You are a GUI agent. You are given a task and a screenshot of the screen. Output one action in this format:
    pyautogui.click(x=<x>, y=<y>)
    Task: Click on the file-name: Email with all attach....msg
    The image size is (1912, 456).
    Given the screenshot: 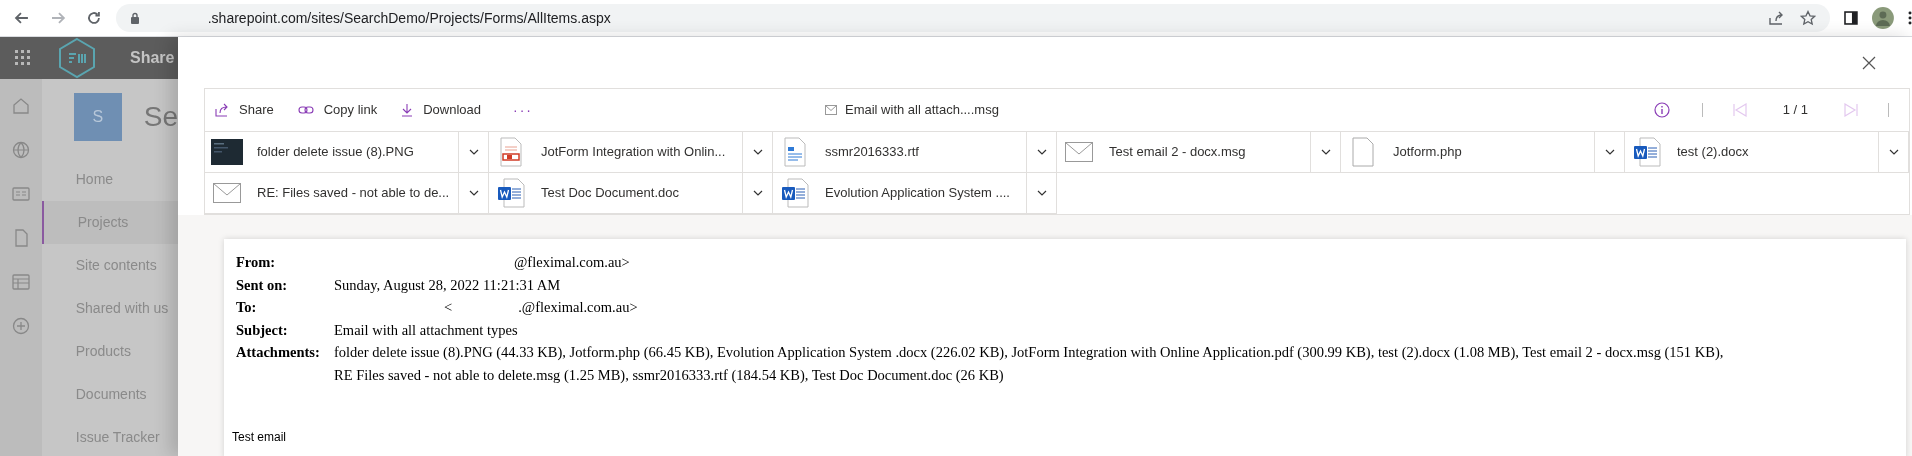 What is the action you would take?
    pyautogui.click(x=922, y=110)
    